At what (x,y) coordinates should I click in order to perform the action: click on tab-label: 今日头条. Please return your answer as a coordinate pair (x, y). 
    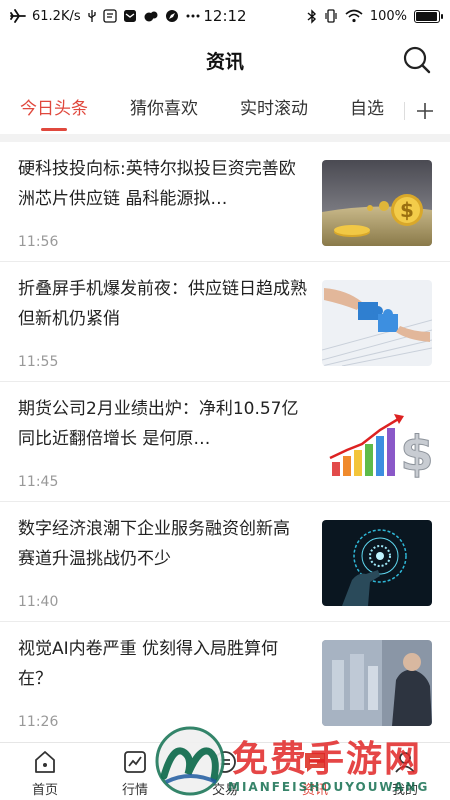
    Looking at the image, I should click on (54, 109).